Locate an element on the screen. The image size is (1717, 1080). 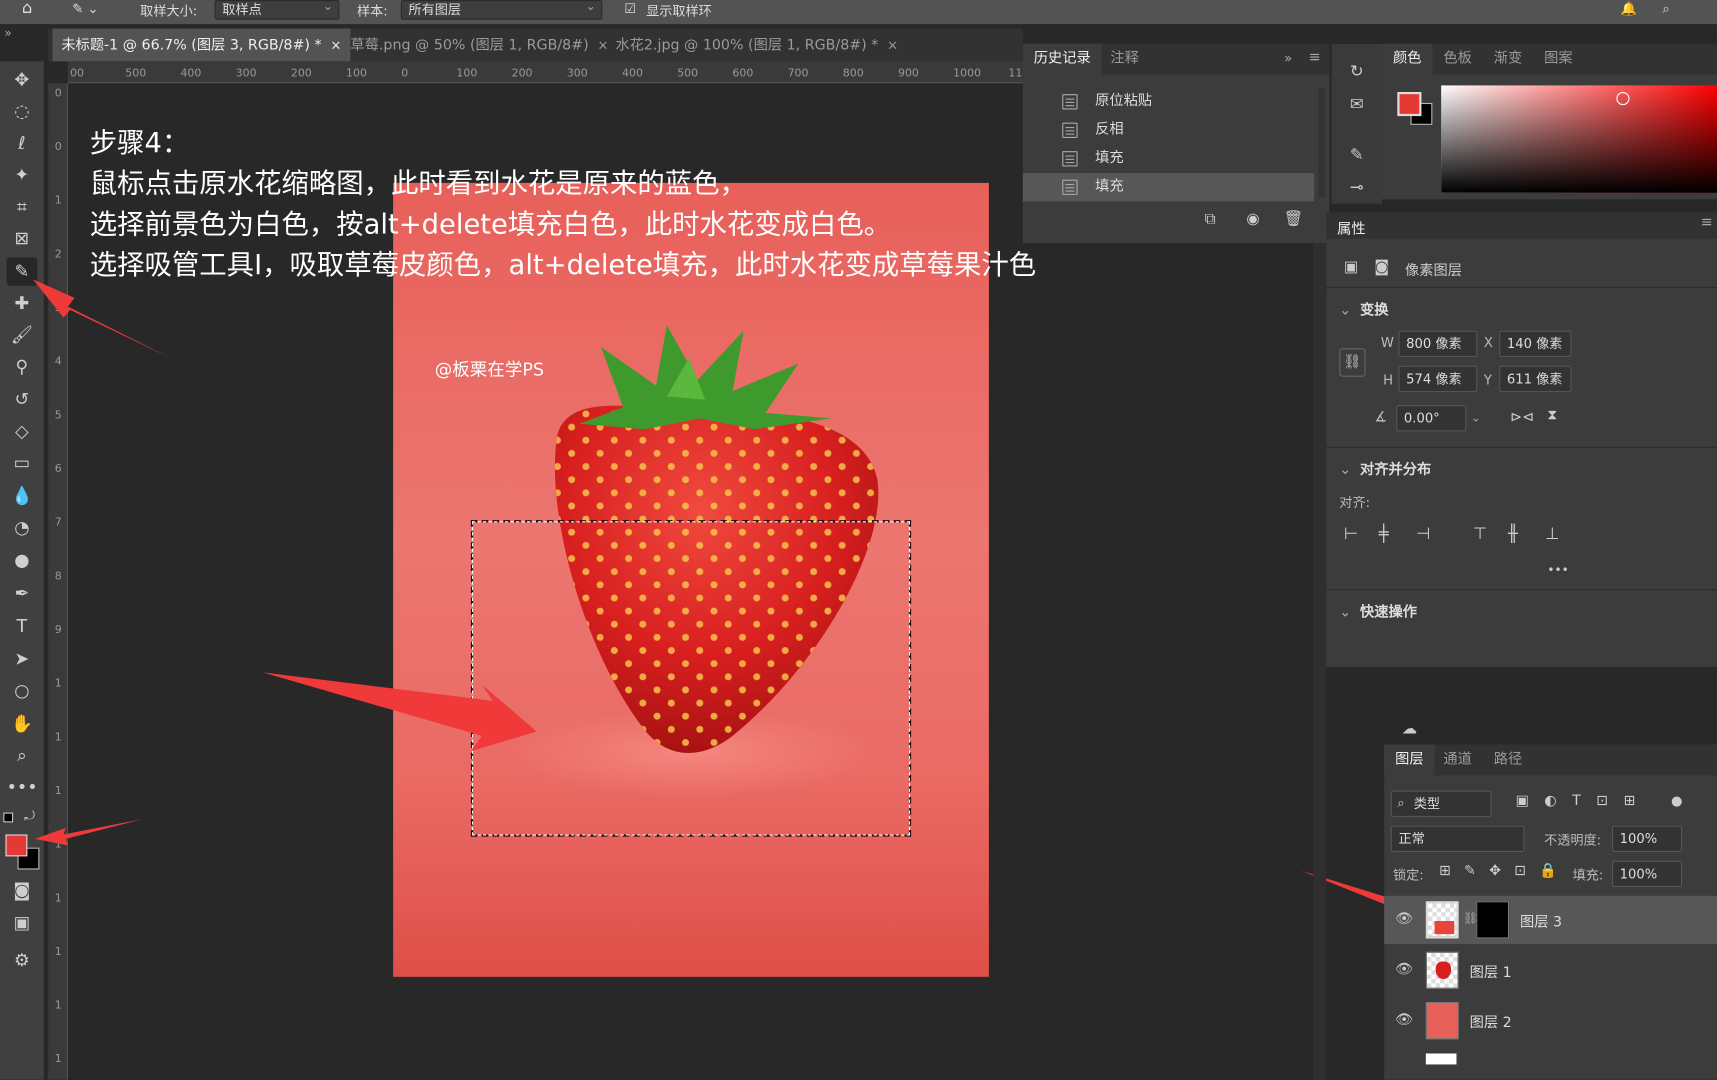
tab-gradient: 渐变 is located at coordinates (1508, 59).